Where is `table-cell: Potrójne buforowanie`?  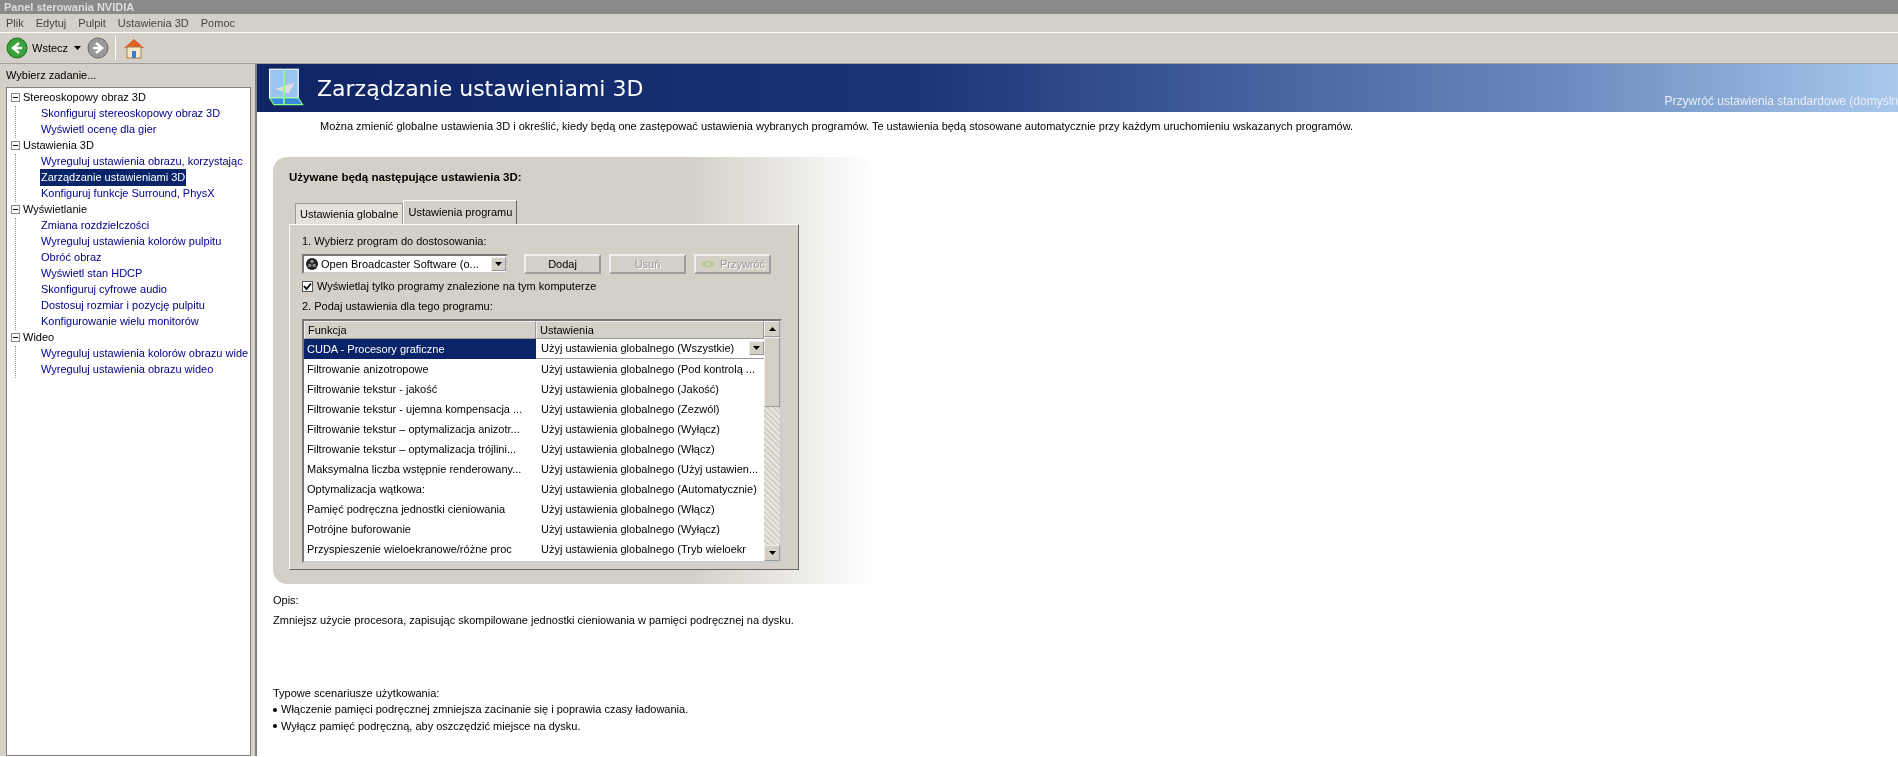 table-cell: Potrójne buforowanie is located at coordinates (420, 528).